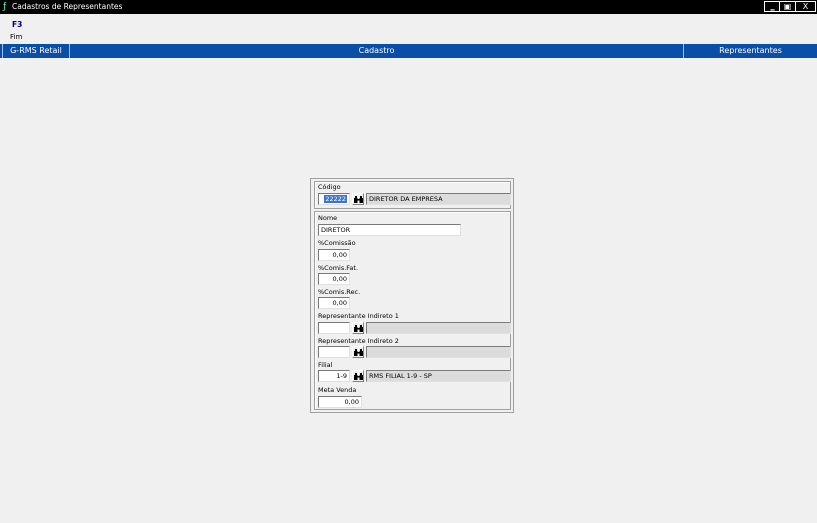 This screenshot has height=523, width=817. I want to click on filial-input: 1-9, so click(334, 376).